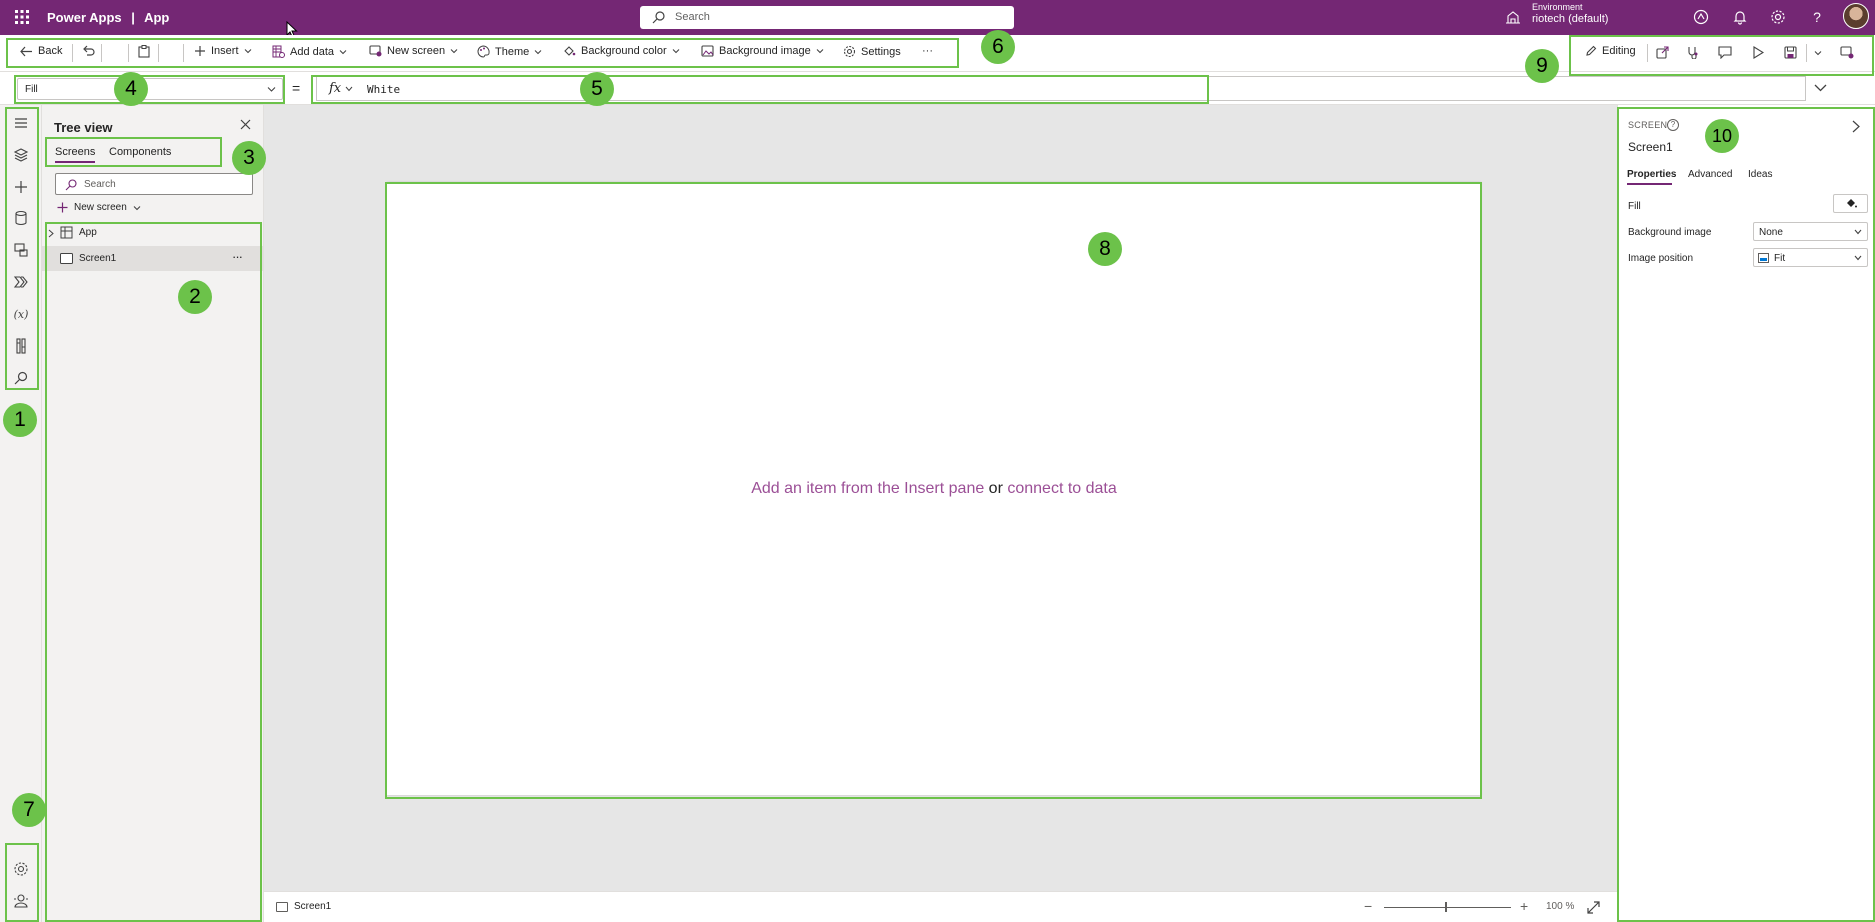  I want to click on copilot-icon, so click(1701, 17).